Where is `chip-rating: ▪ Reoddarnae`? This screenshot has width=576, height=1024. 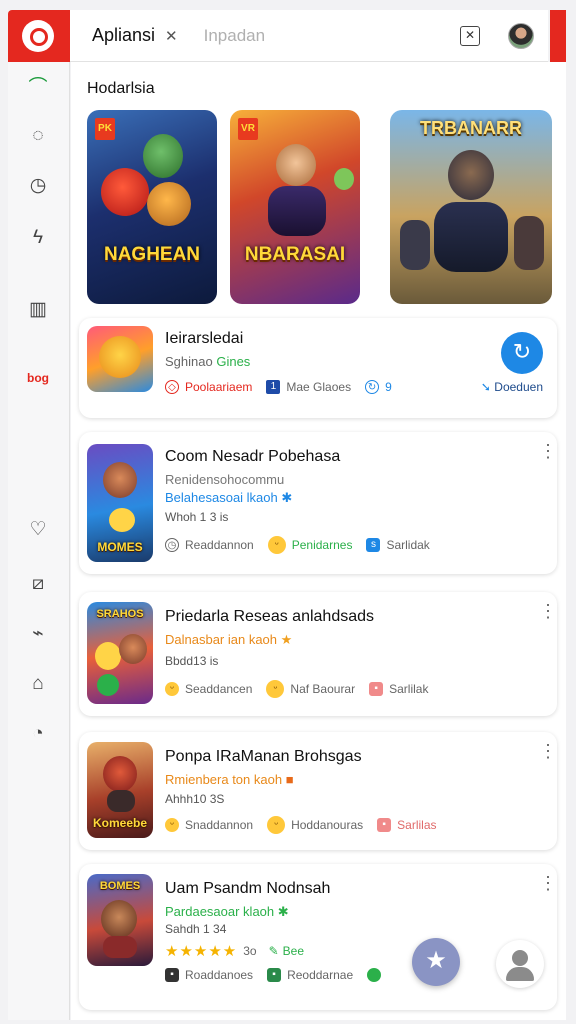 chip-rating: ▪ Reoddarnae is located at coordinates (310, 975).